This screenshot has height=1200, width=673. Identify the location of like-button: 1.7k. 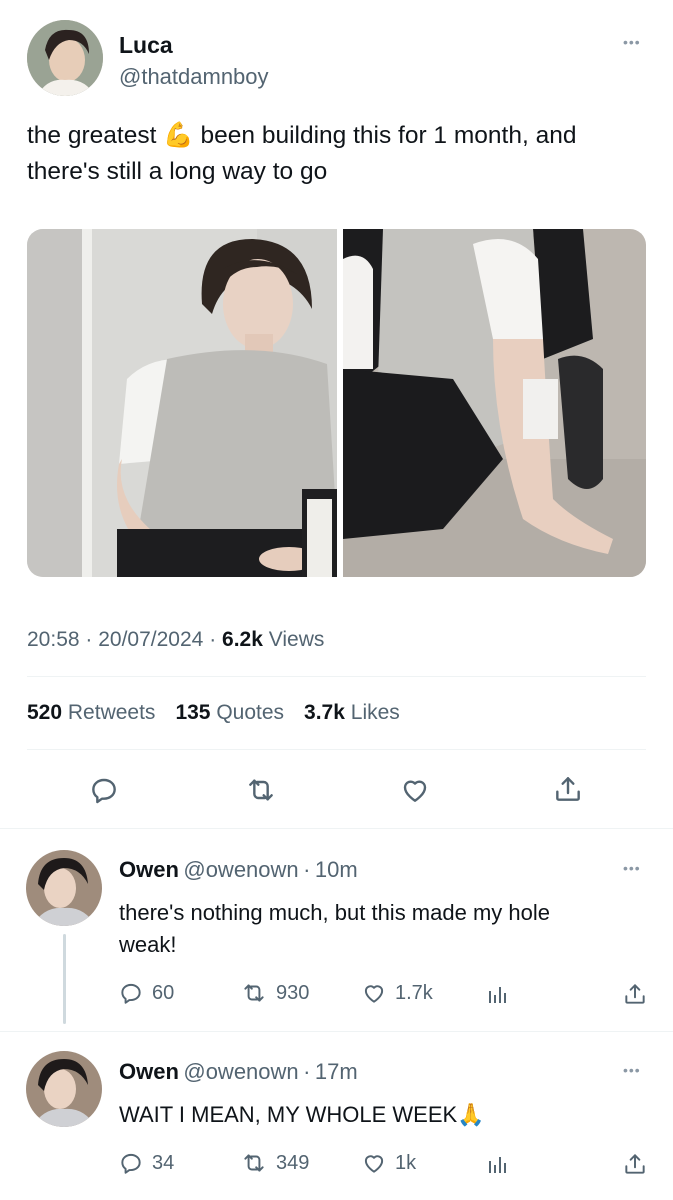
(397, 993).